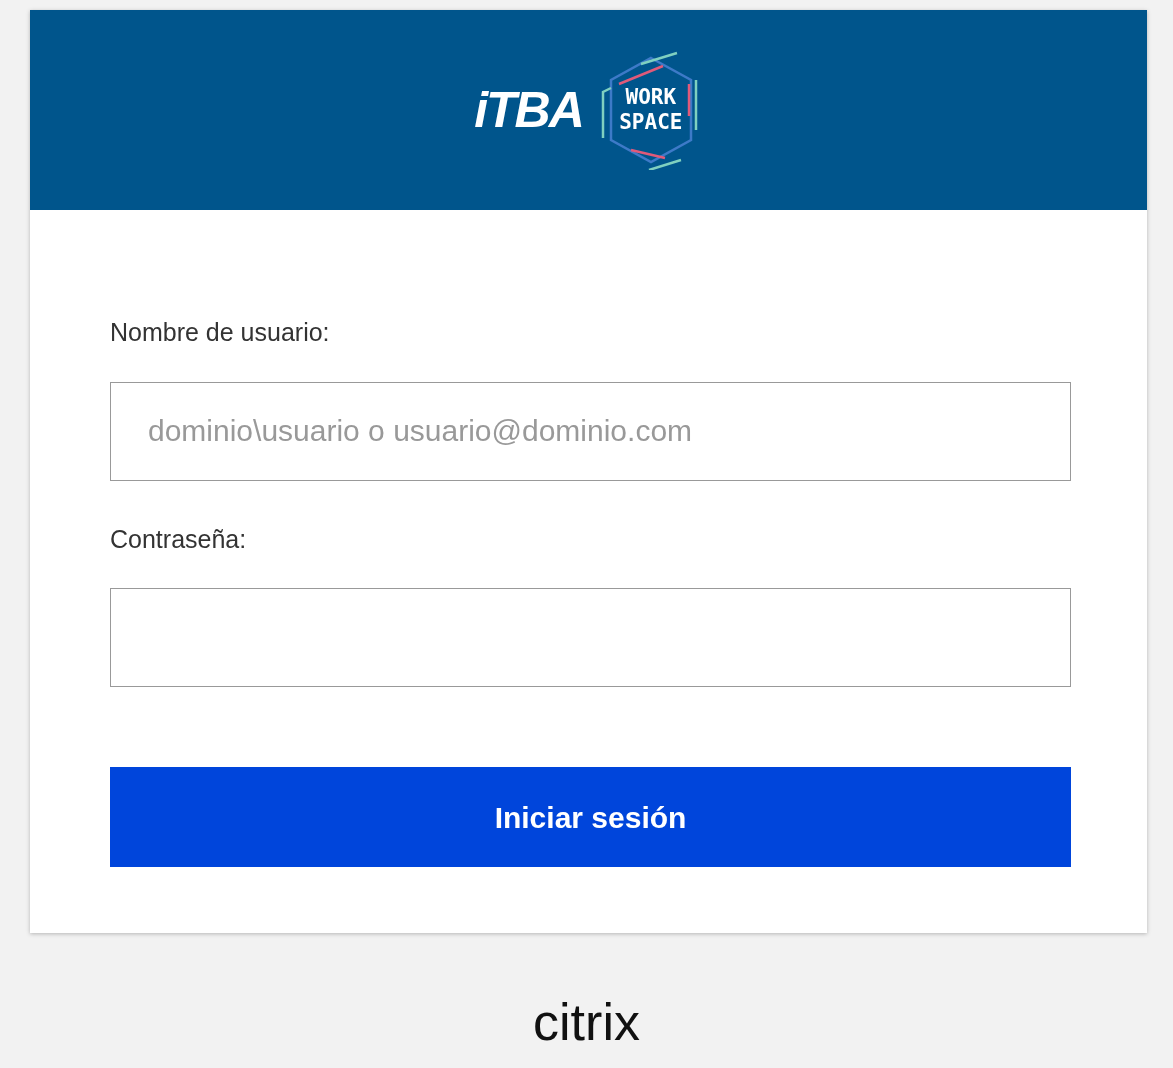 The image size is (1173, 1068). I want to click on field-label: Nombre de usuario:, so click(220, 332).